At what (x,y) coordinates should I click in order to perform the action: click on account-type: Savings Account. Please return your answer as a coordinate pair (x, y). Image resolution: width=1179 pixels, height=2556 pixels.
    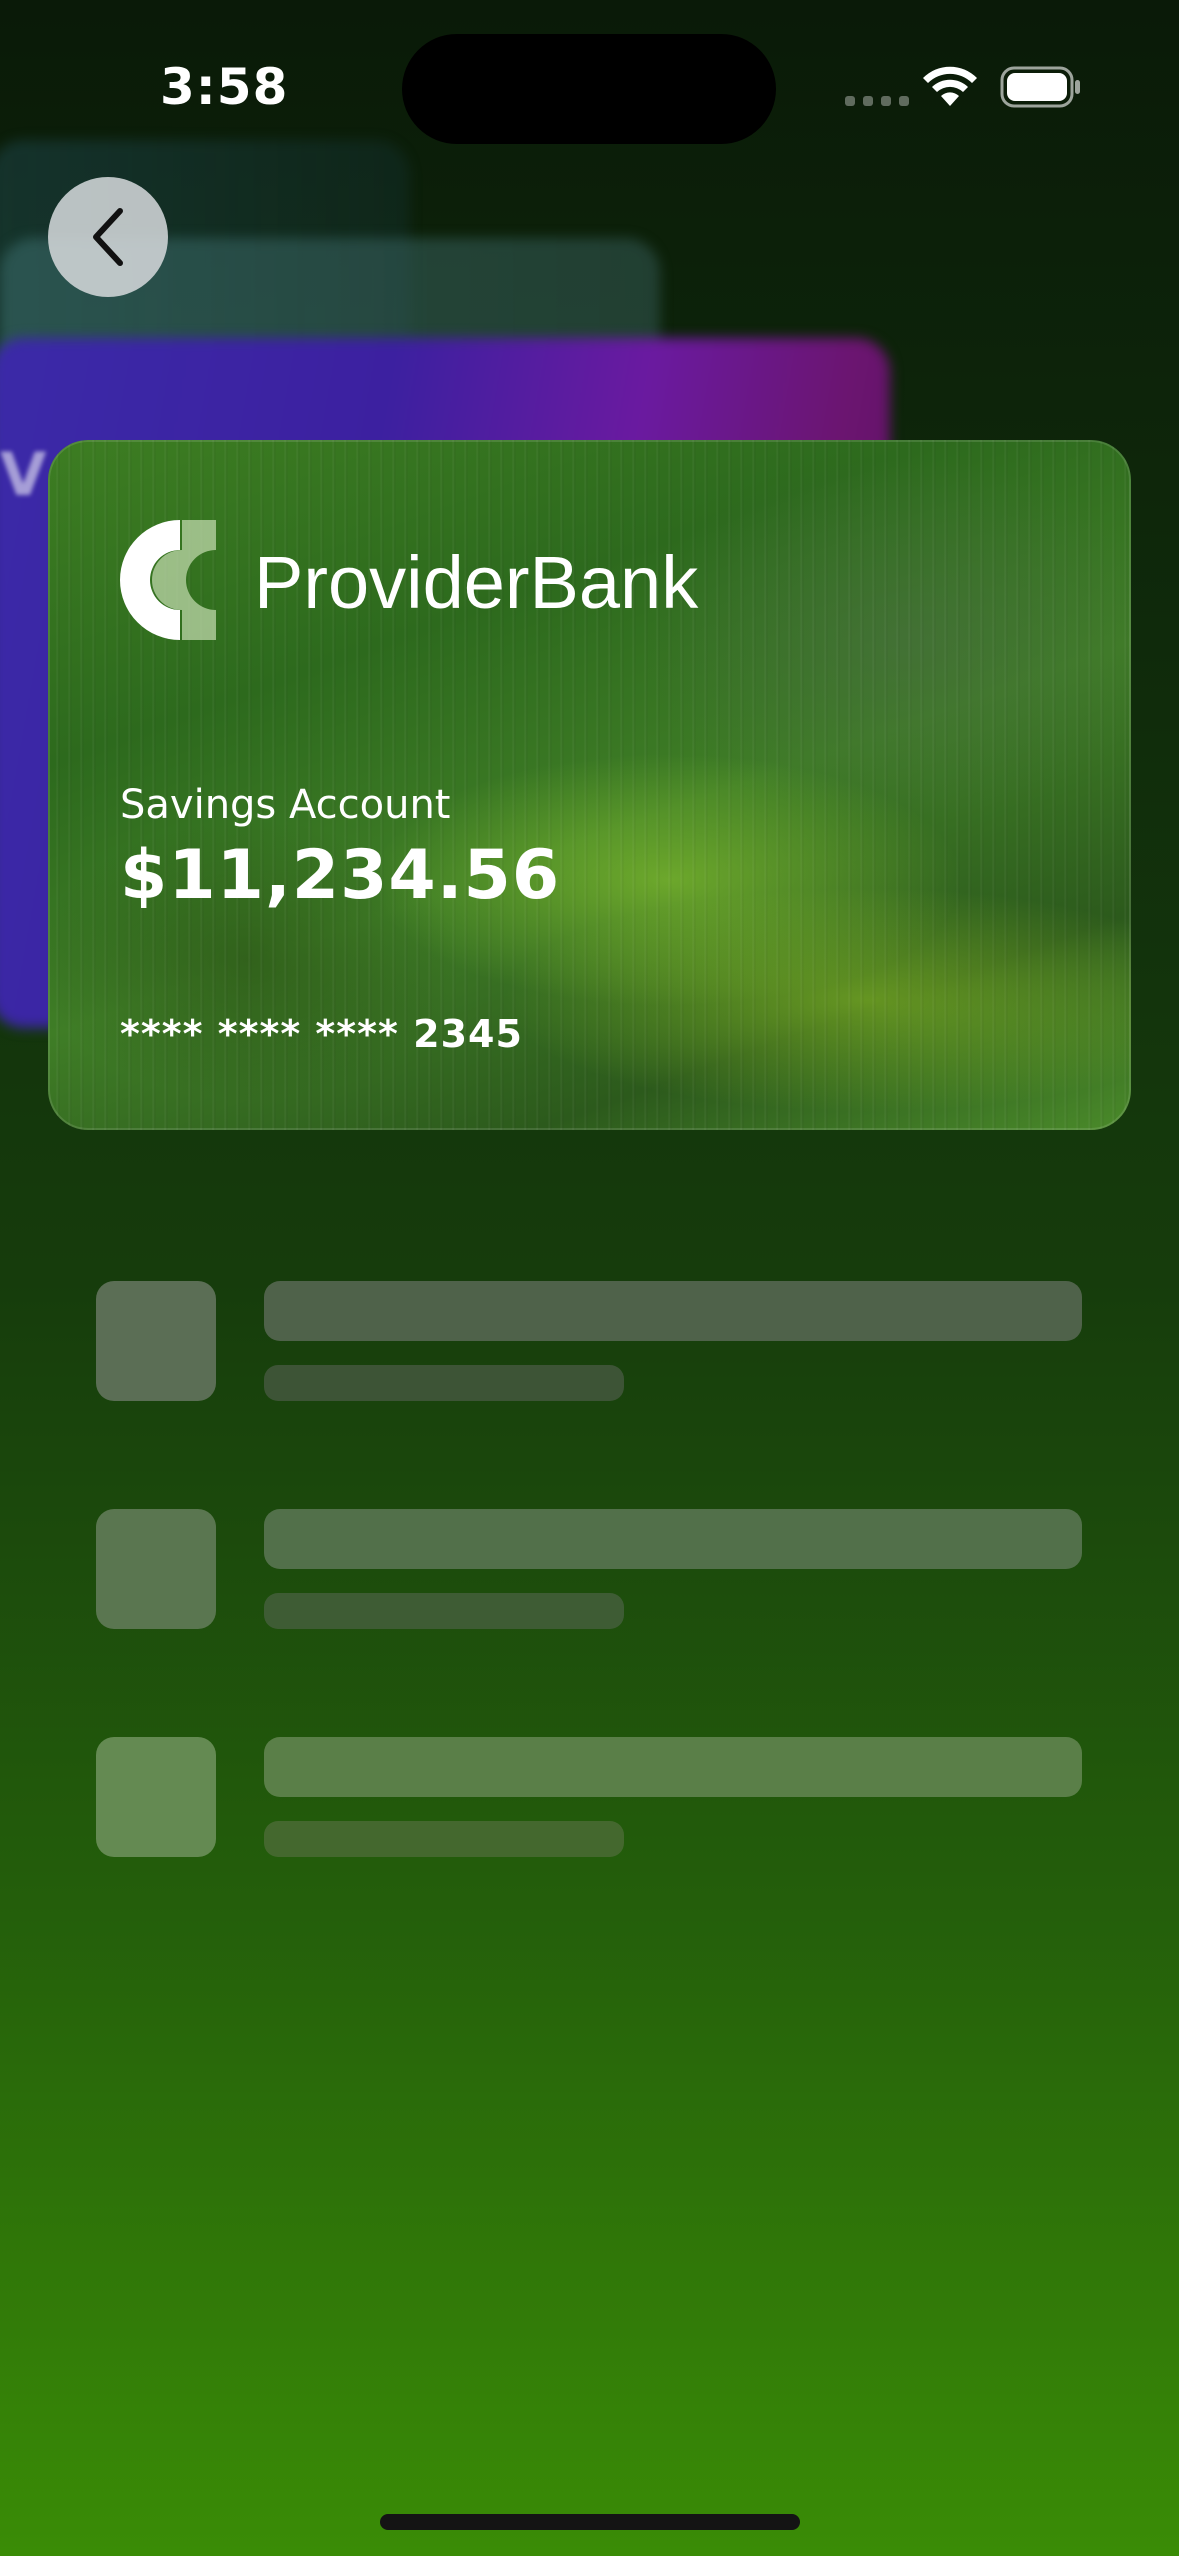
    Looking at the image, I should click on (285, 805).